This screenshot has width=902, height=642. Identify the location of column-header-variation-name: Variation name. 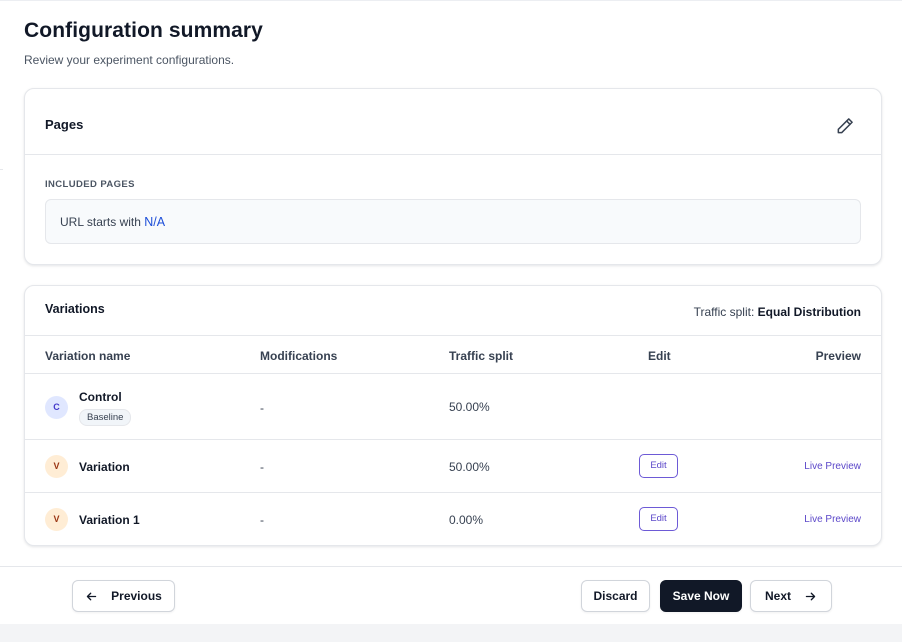
(88, 356).